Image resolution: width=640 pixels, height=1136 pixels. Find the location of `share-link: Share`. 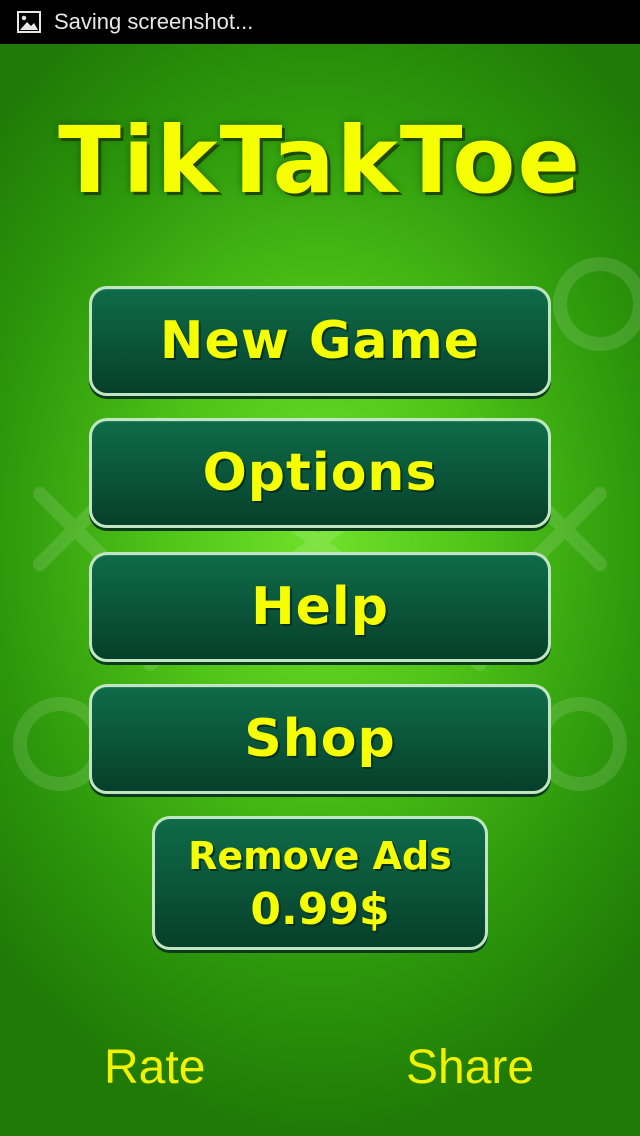

share-link: Share is located at coordinates (470, 1068).